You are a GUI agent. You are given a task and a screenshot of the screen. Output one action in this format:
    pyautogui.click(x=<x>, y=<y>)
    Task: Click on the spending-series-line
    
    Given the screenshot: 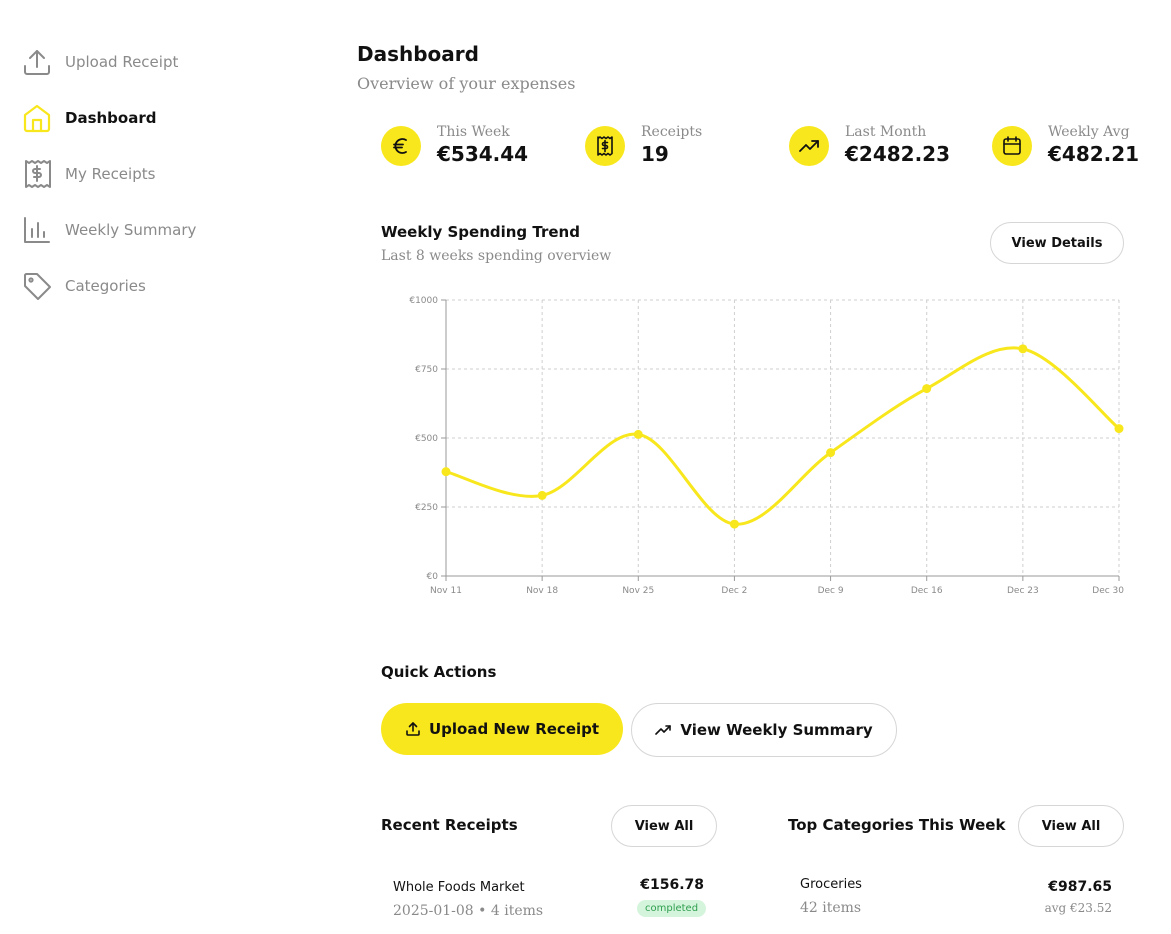 What is the action you would take?
    pyautogui.click(x=782, y=436)
    